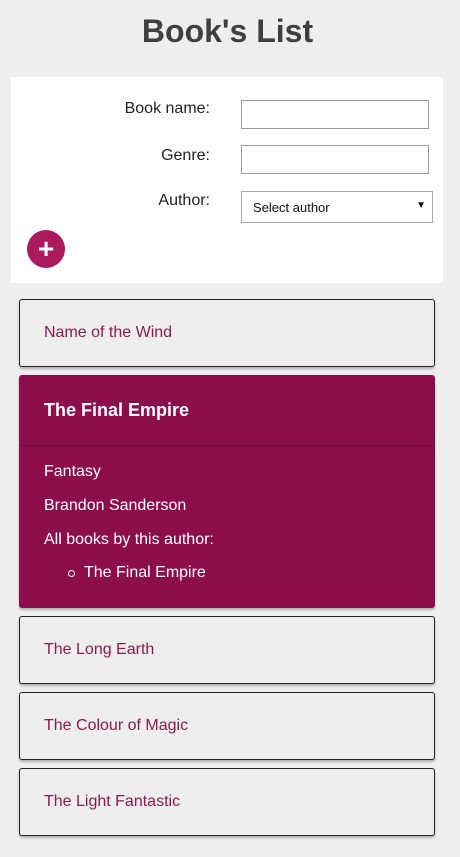  What do you see at coordinates (71, 573) in the screenshot?
I see `circle-bullet-icon` at bounding box center [71, 573].